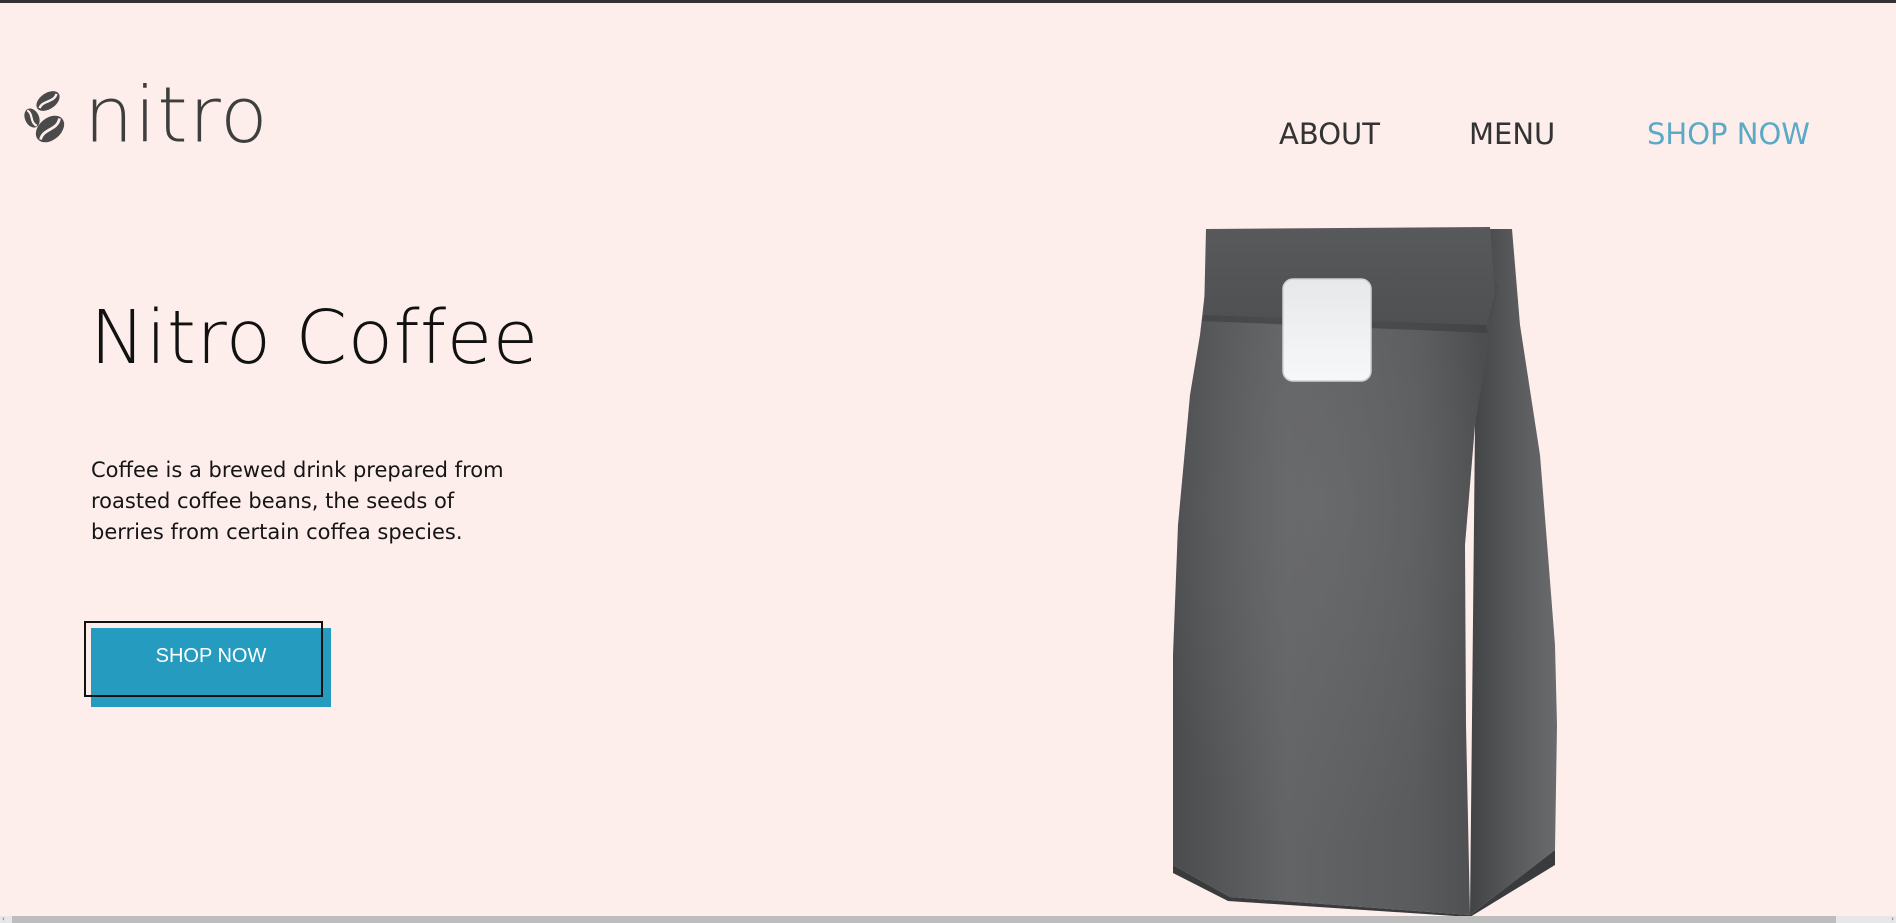 The height and width of the screenshot is (923, 1896). What do you see at coordinates (6, 919) in the screenshot?
I see `scroll-left-arrow-icon: ‹` at bounding box center [6, 919].